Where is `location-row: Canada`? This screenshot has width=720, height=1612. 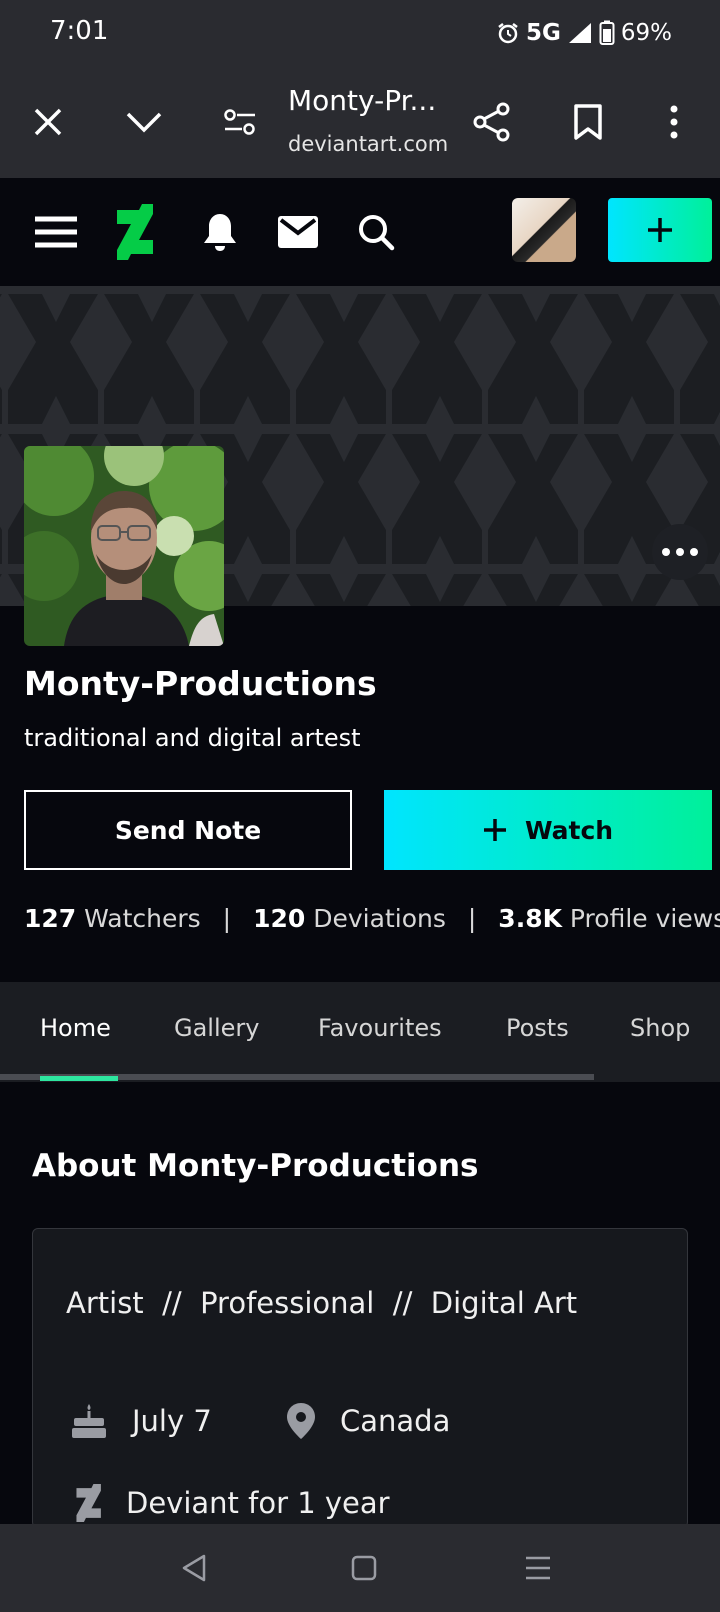
location-row: Canada is located at coordinates (368, 1421).